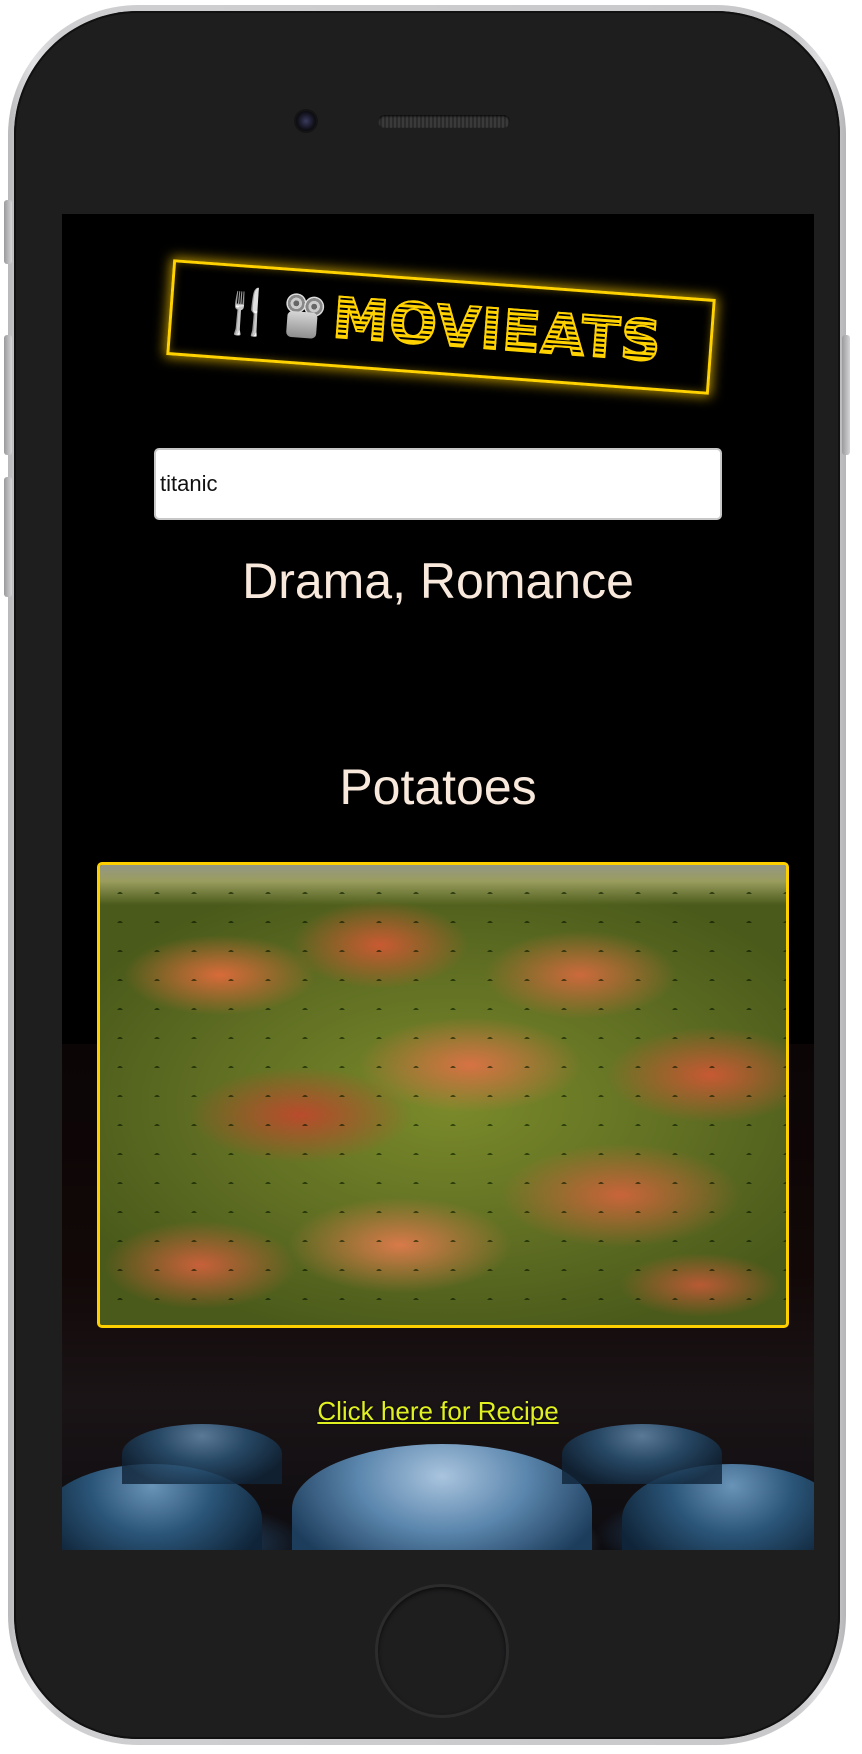  Describe the element at coordinates (306, 121) in the screenshot. I see `front-camera-icon` at that location.